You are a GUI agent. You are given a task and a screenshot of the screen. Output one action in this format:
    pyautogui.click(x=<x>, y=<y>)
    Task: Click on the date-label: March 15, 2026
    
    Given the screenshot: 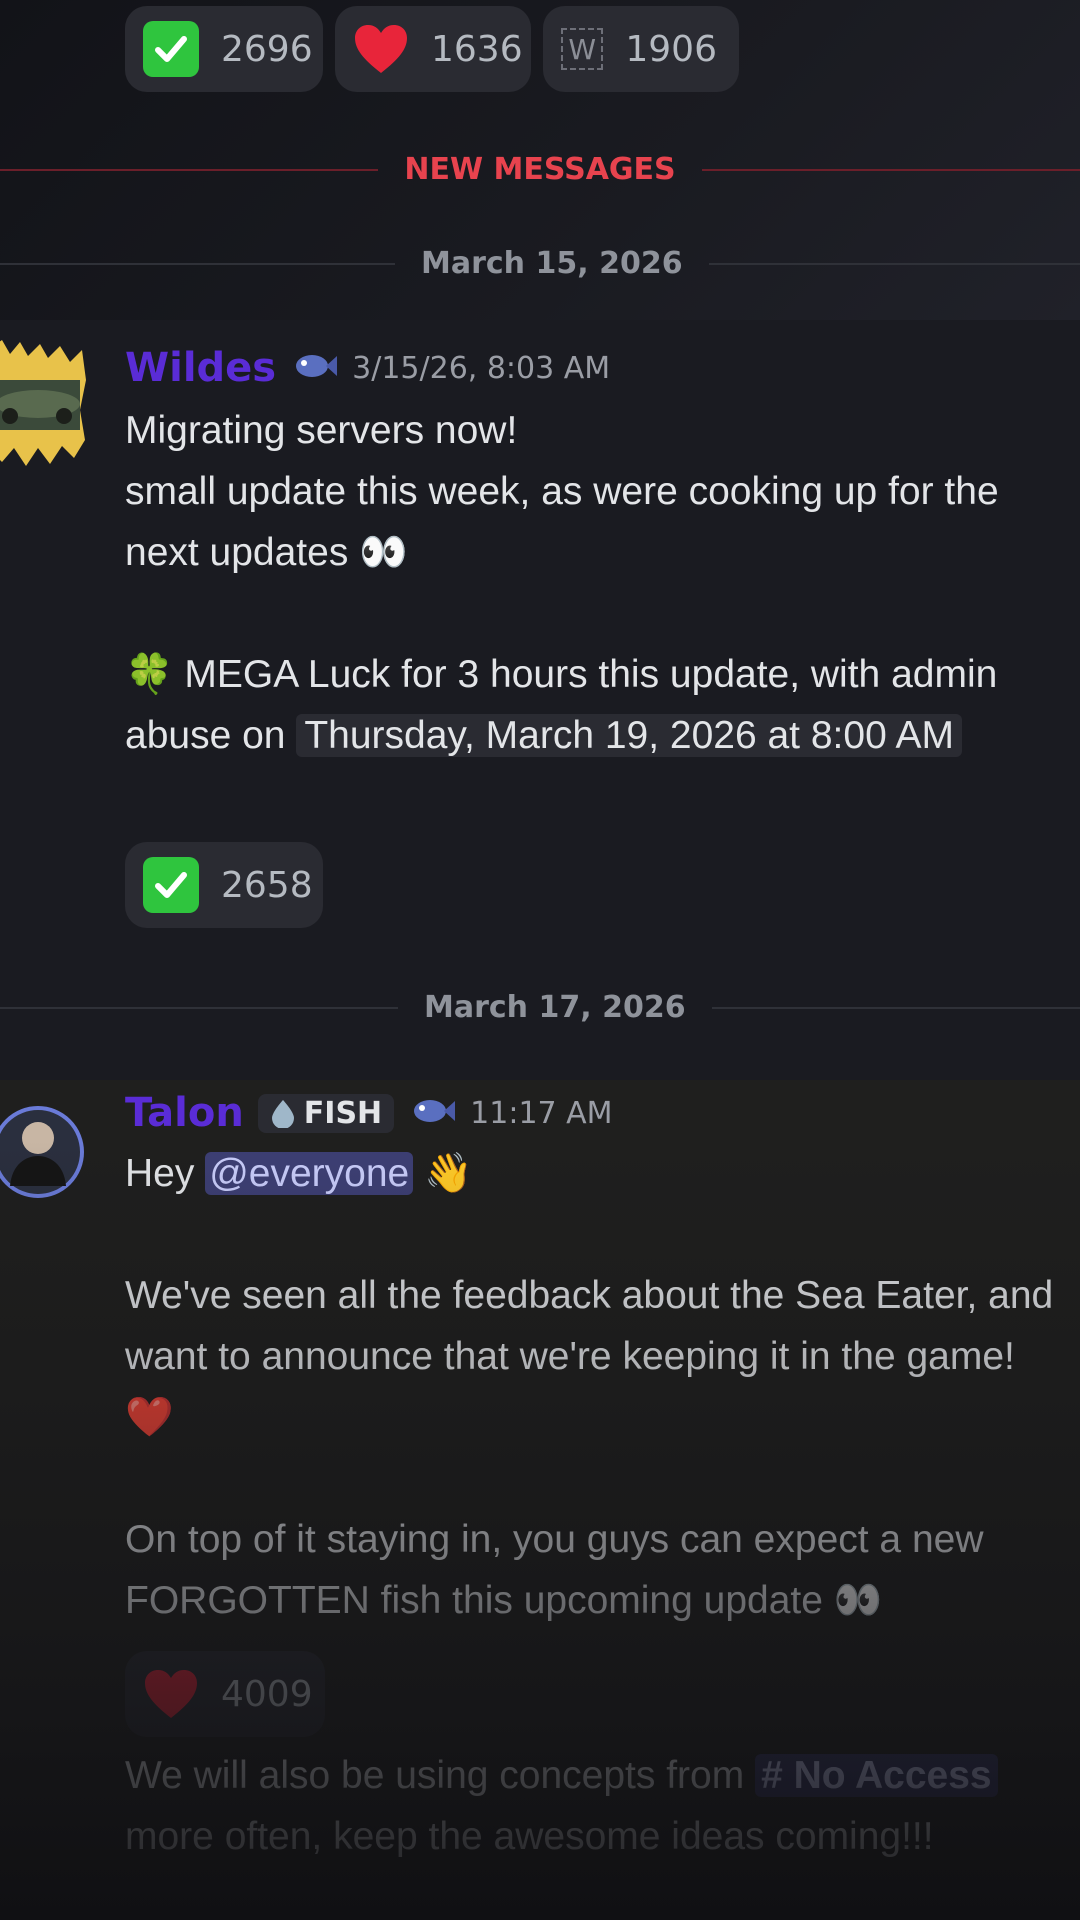 What is the action you would take?
    pyautogui.click(x=552, y=263)
    